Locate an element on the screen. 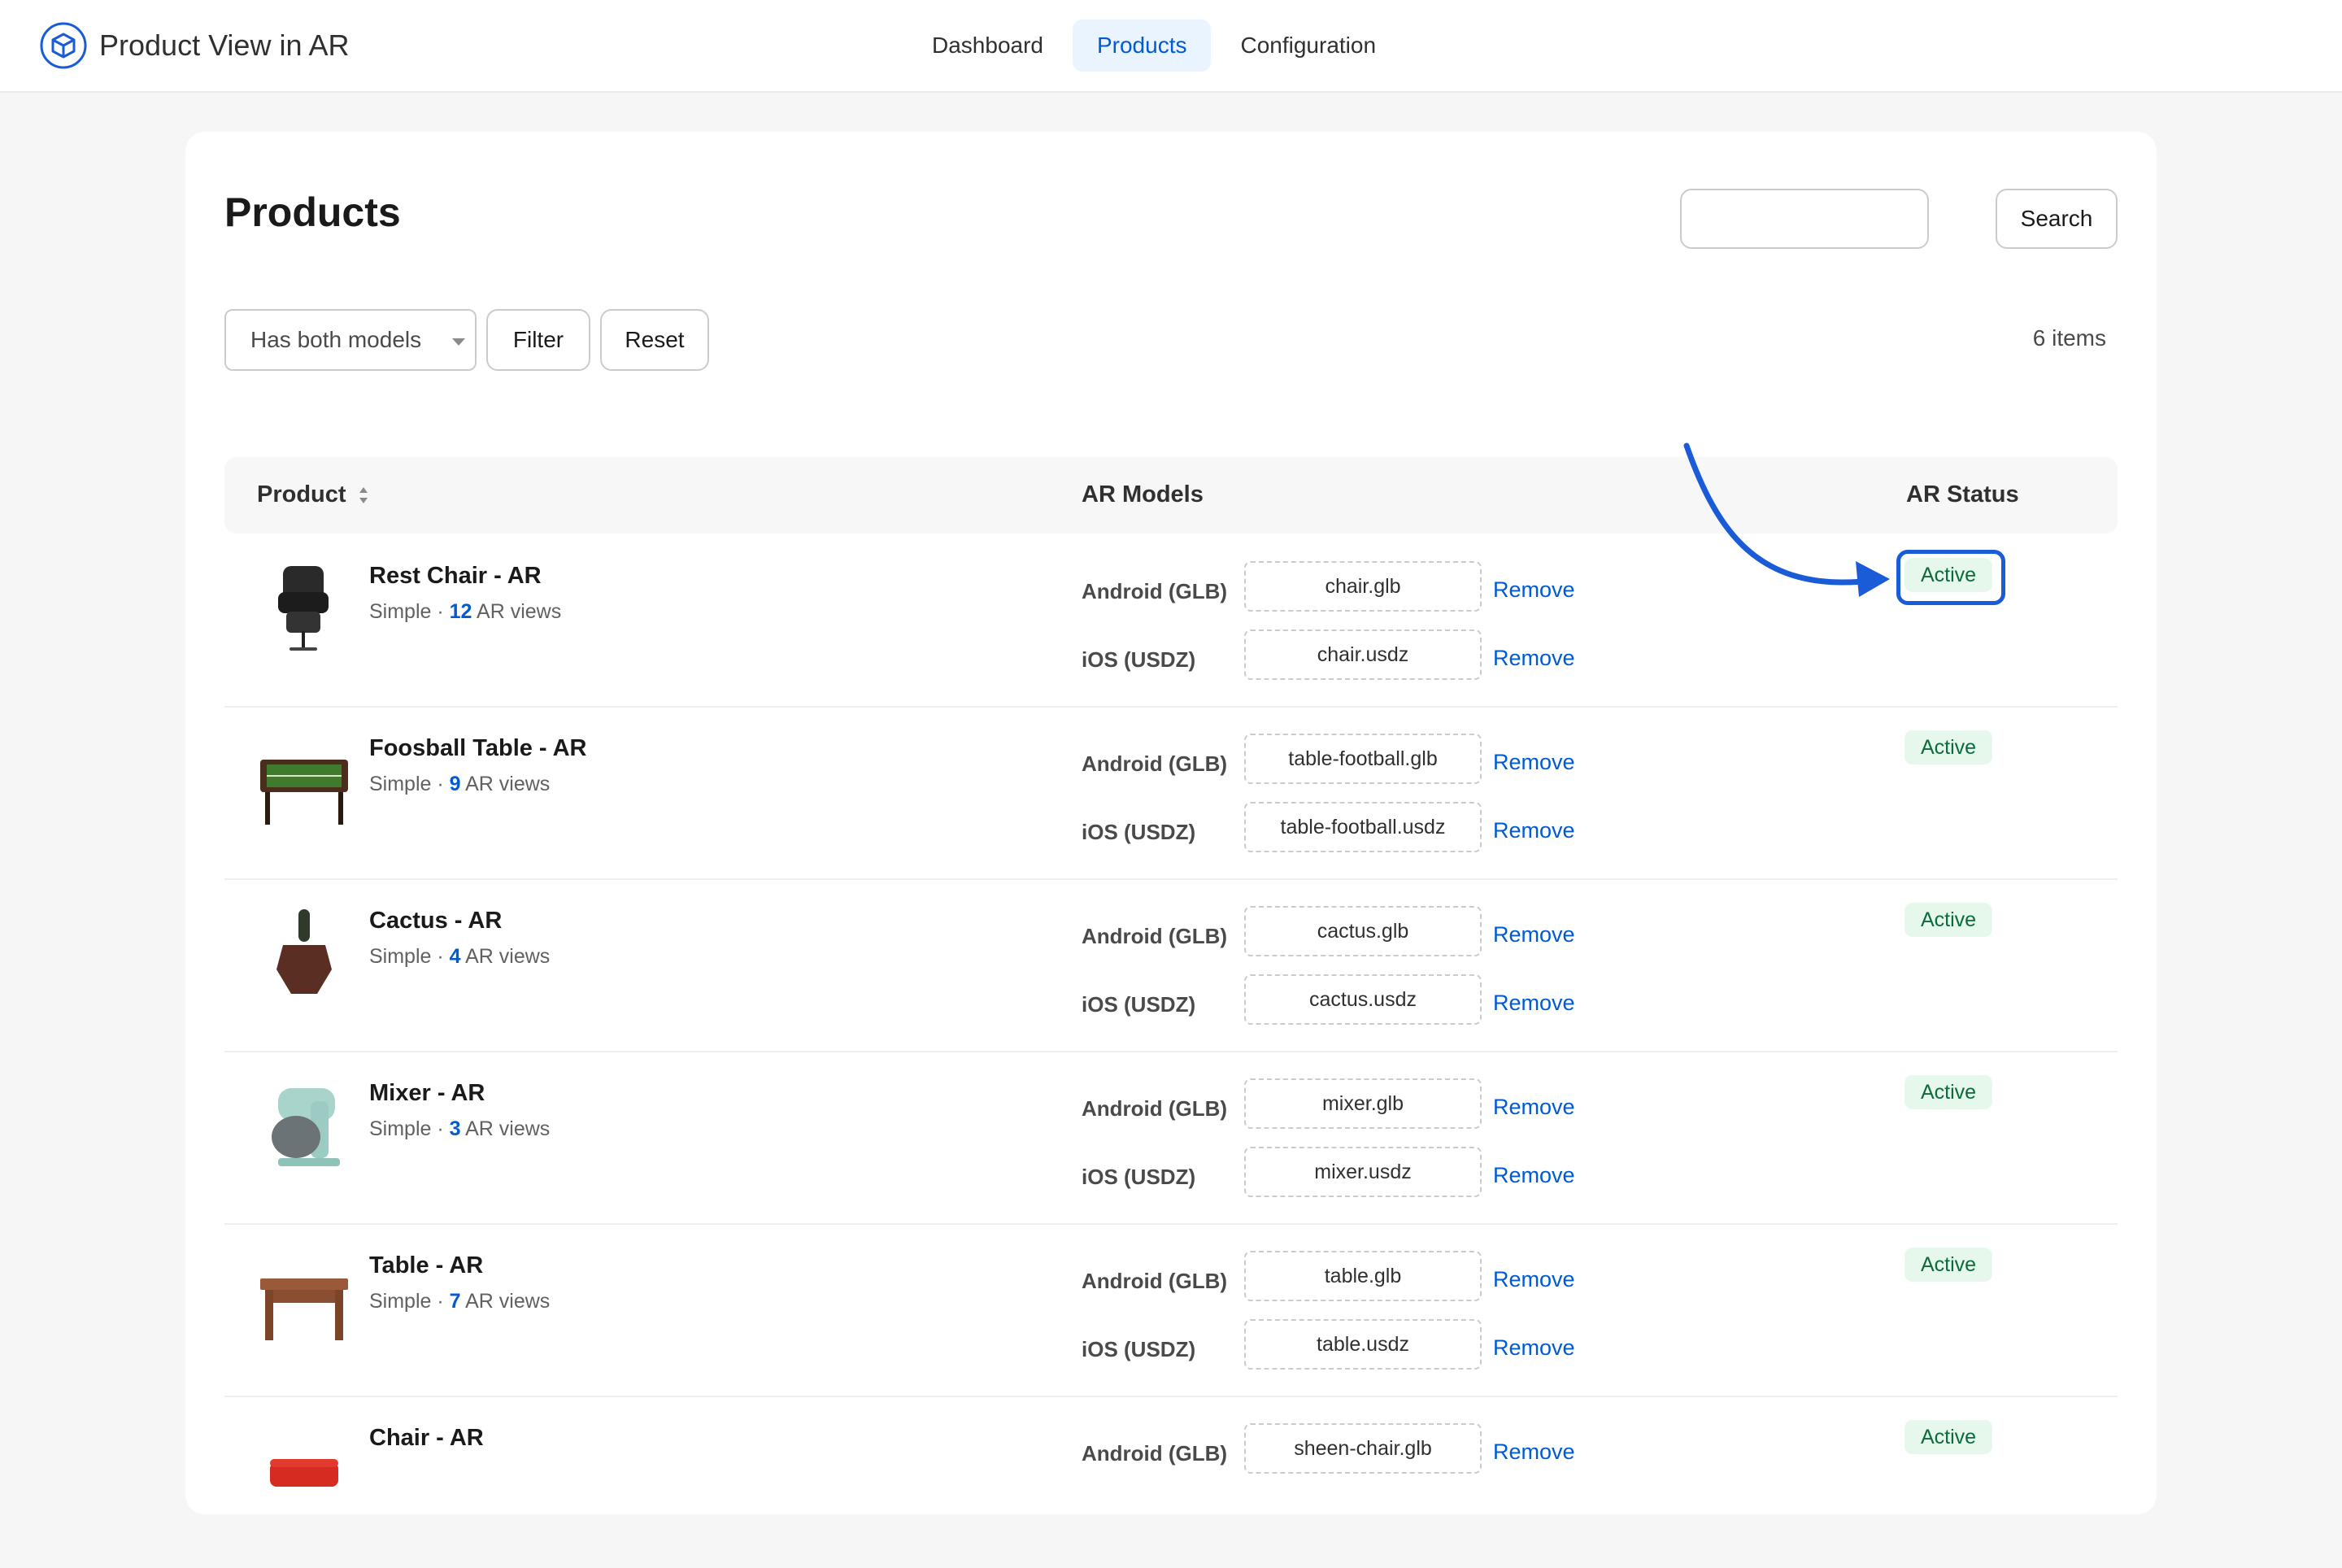 The width and height of the screenshot is (2342, 1568). nav-products: Products is located at coordinates (1142, 46).